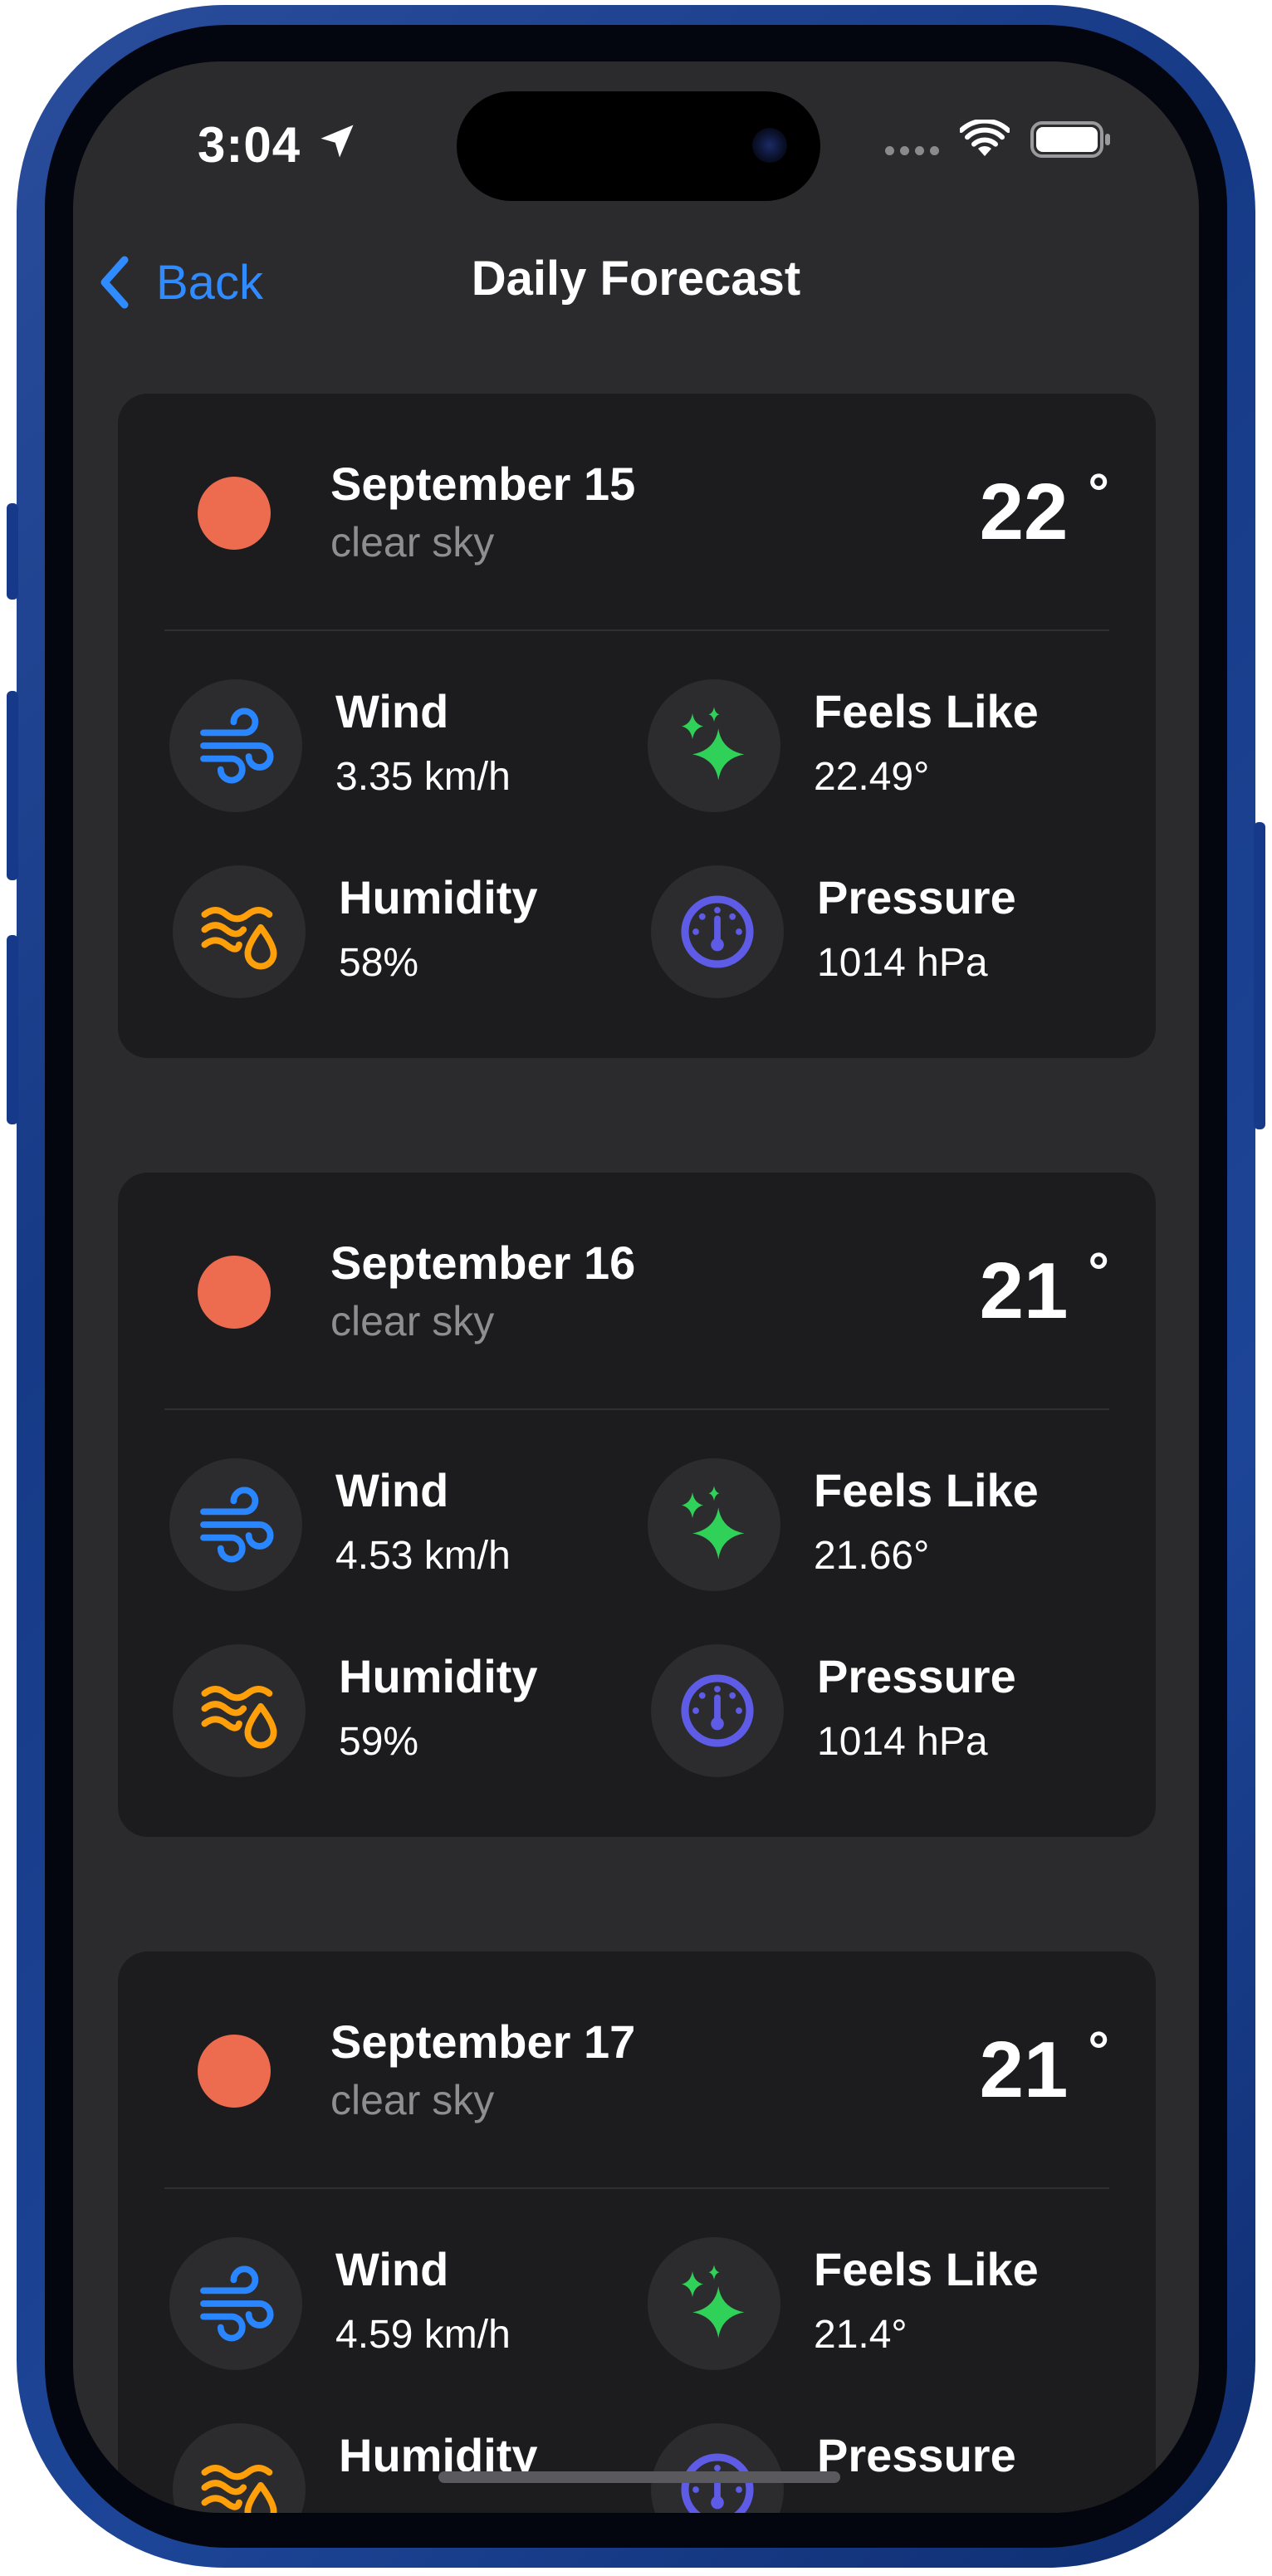  Describe the element at coordinates (414, 936) in the screenshot. I see `humidity-metric: Humidity 58%` at that location.